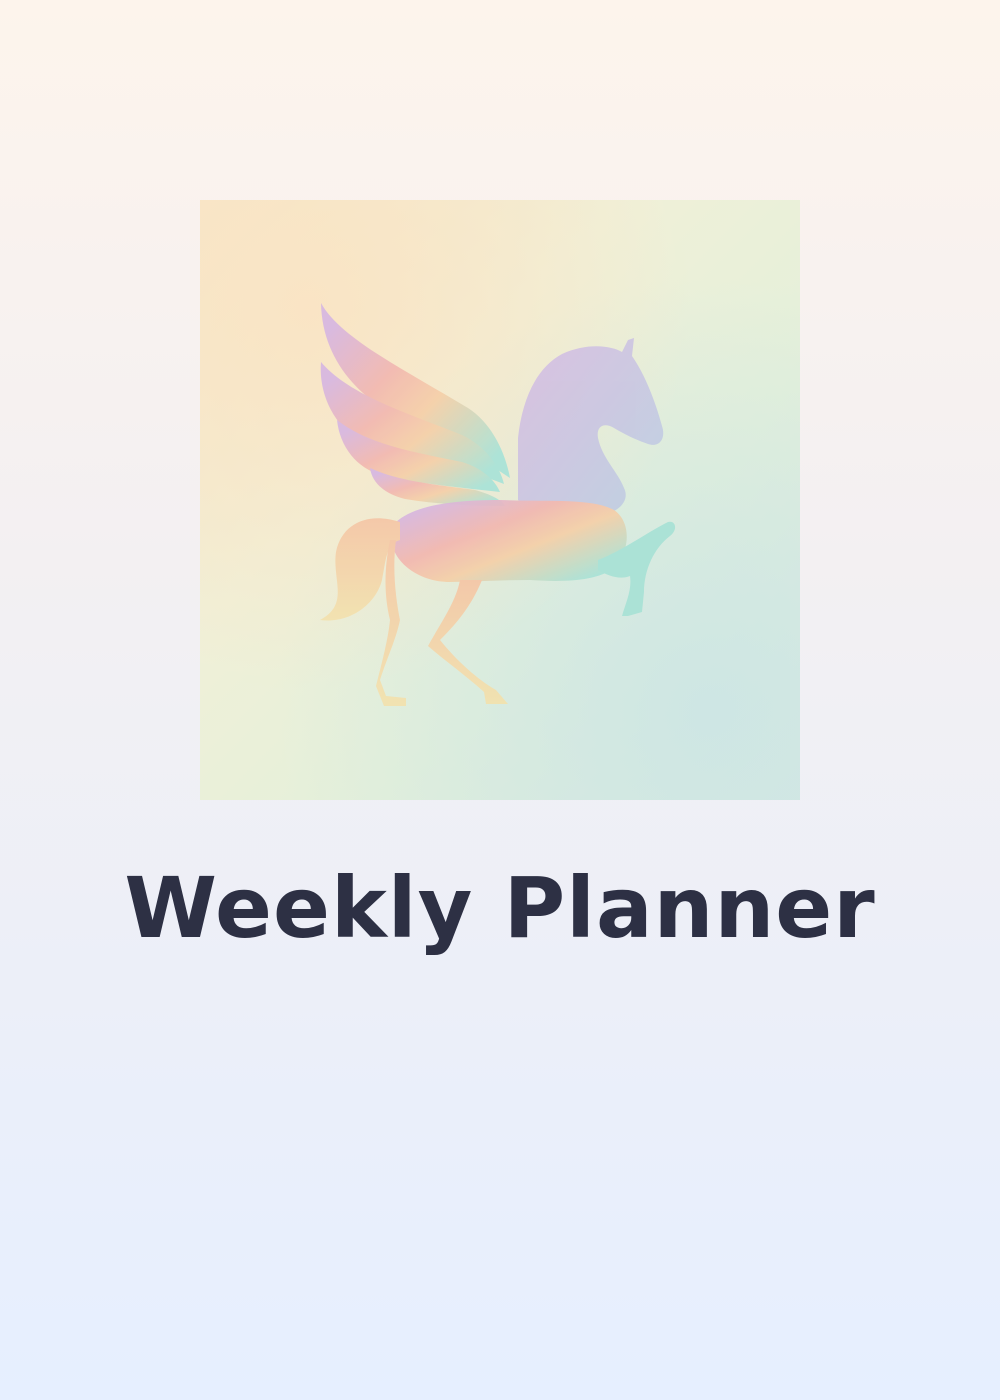 This screenshot has height=1400, width=1000. I want to click on wing-feathers, so click(415, 404).